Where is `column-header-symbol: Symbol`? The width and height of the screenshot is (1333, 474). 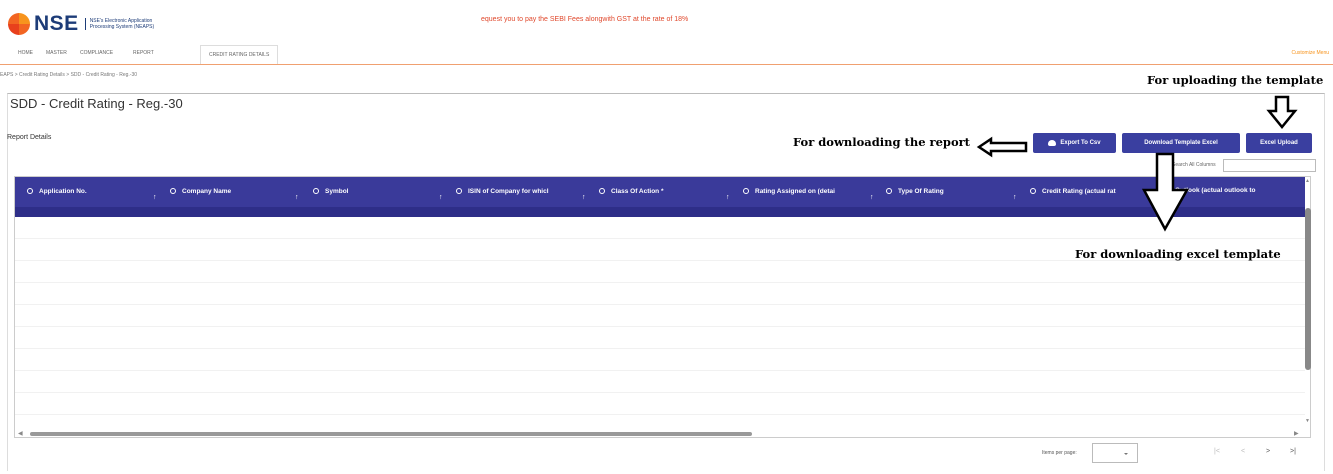
column-header-symbol: Symbol is located at coordinates (330, 191).